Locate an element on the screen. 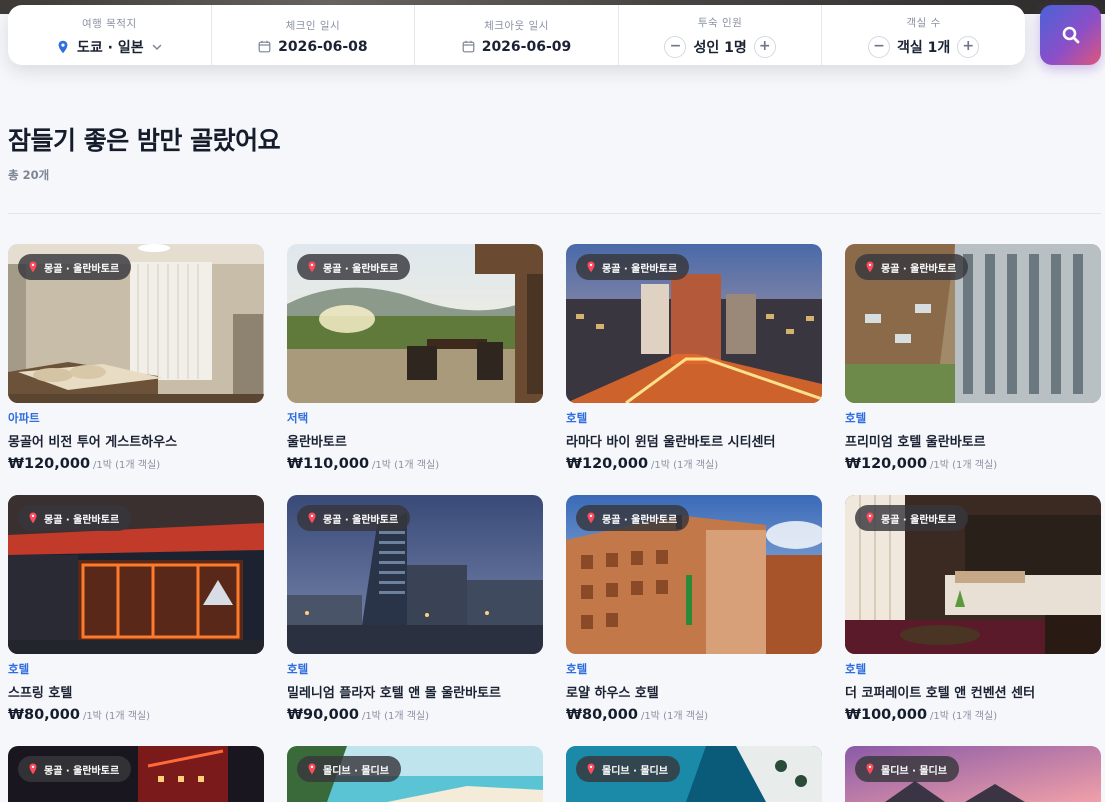 The image size is (1105, 802). checkin-label: 체크인 일시 is located at coordinates (313, 25).